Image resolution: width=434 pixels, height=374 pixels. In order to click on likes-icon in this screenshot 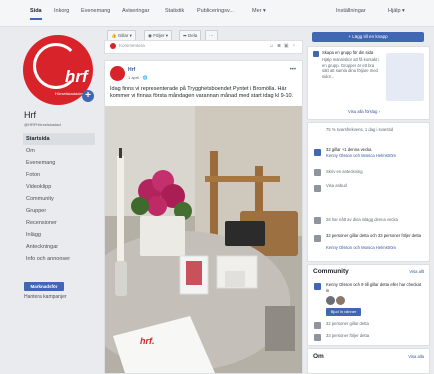, I will do `click(317, 152)`.